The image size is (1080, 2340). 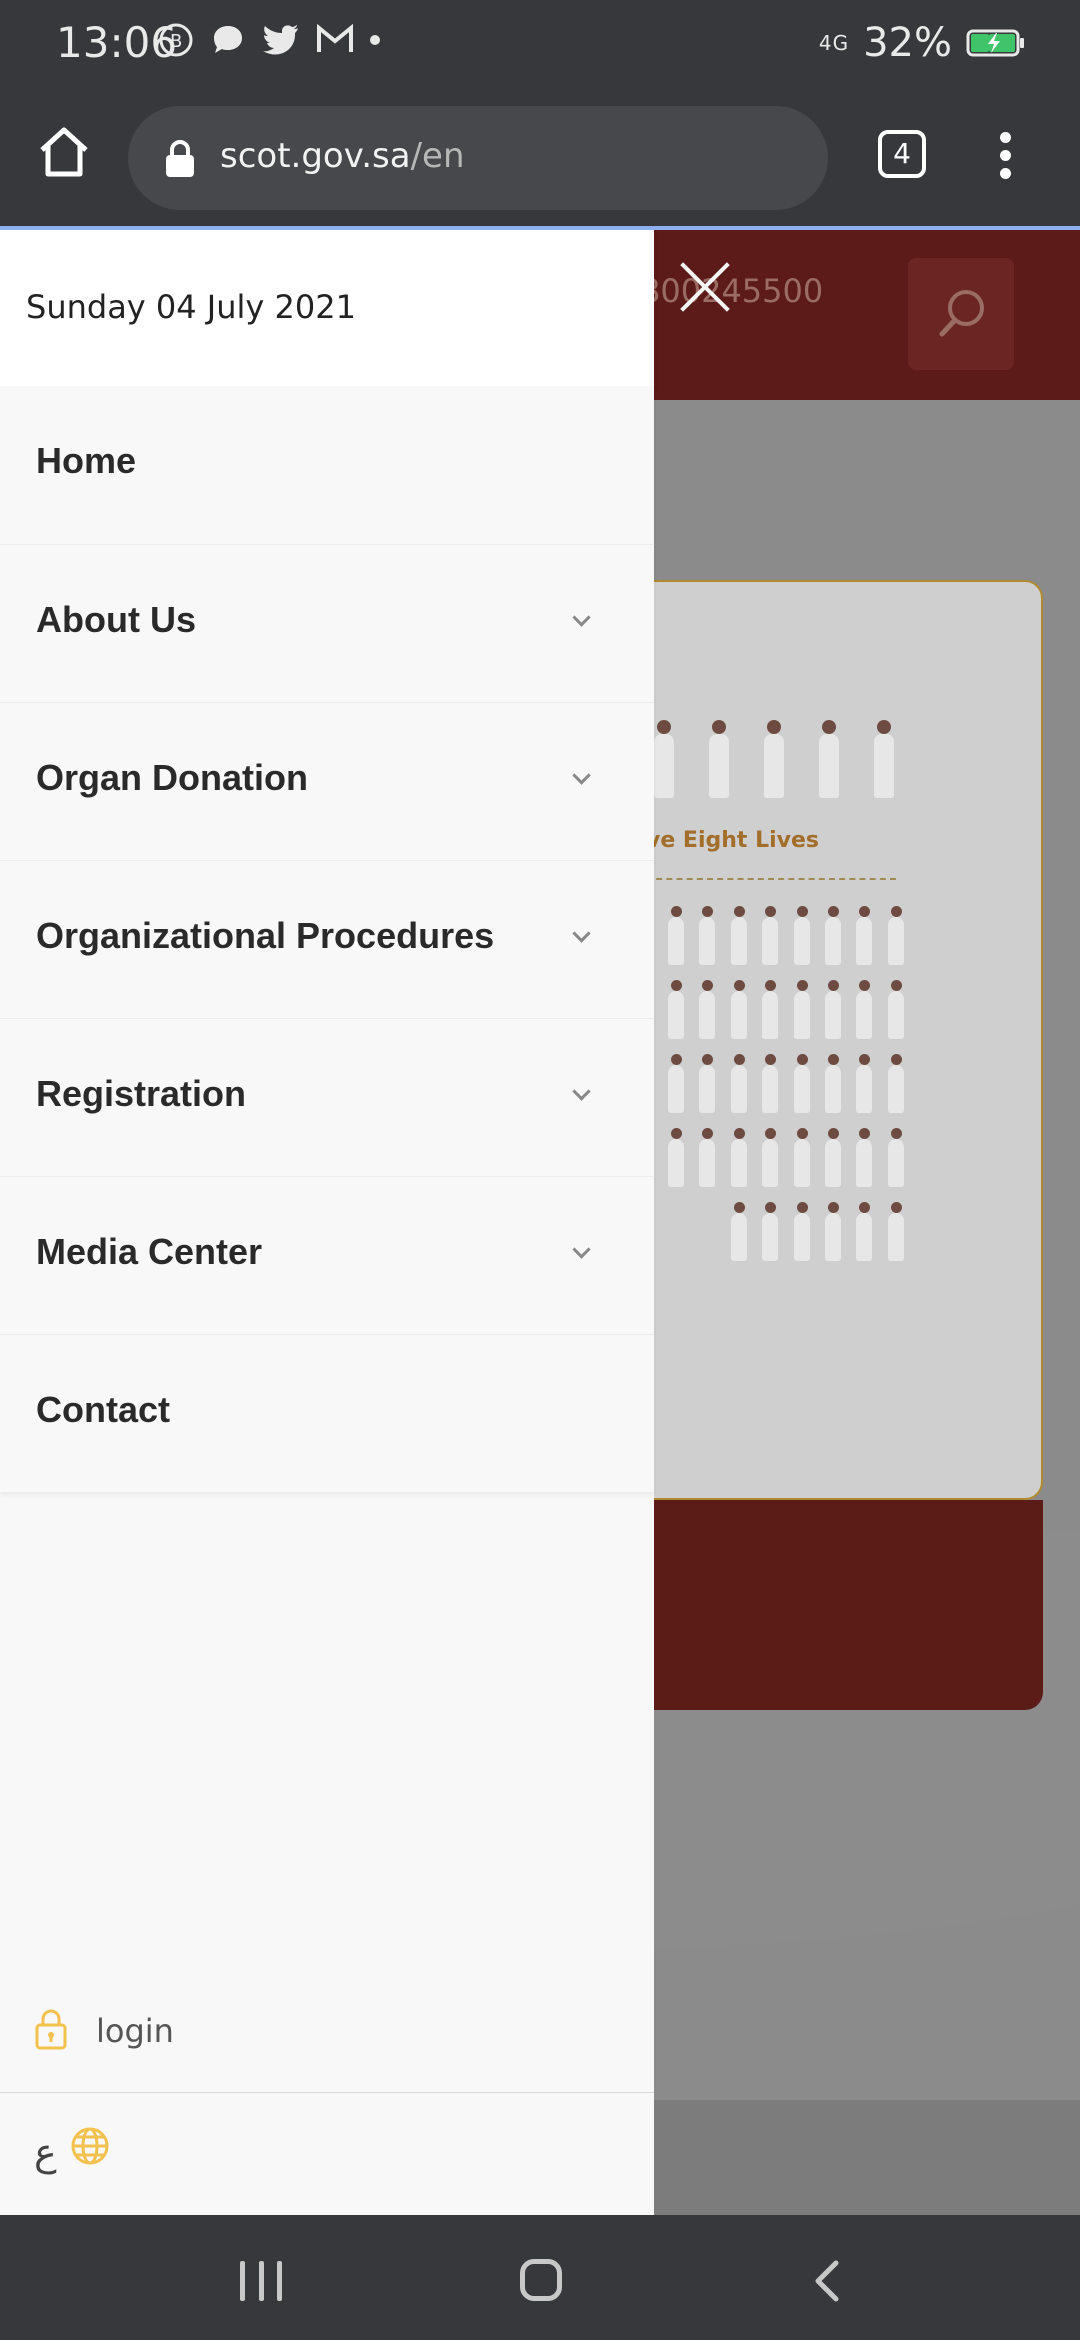 I want to click on nav-item-label: Home, so click(x=86, y=460).